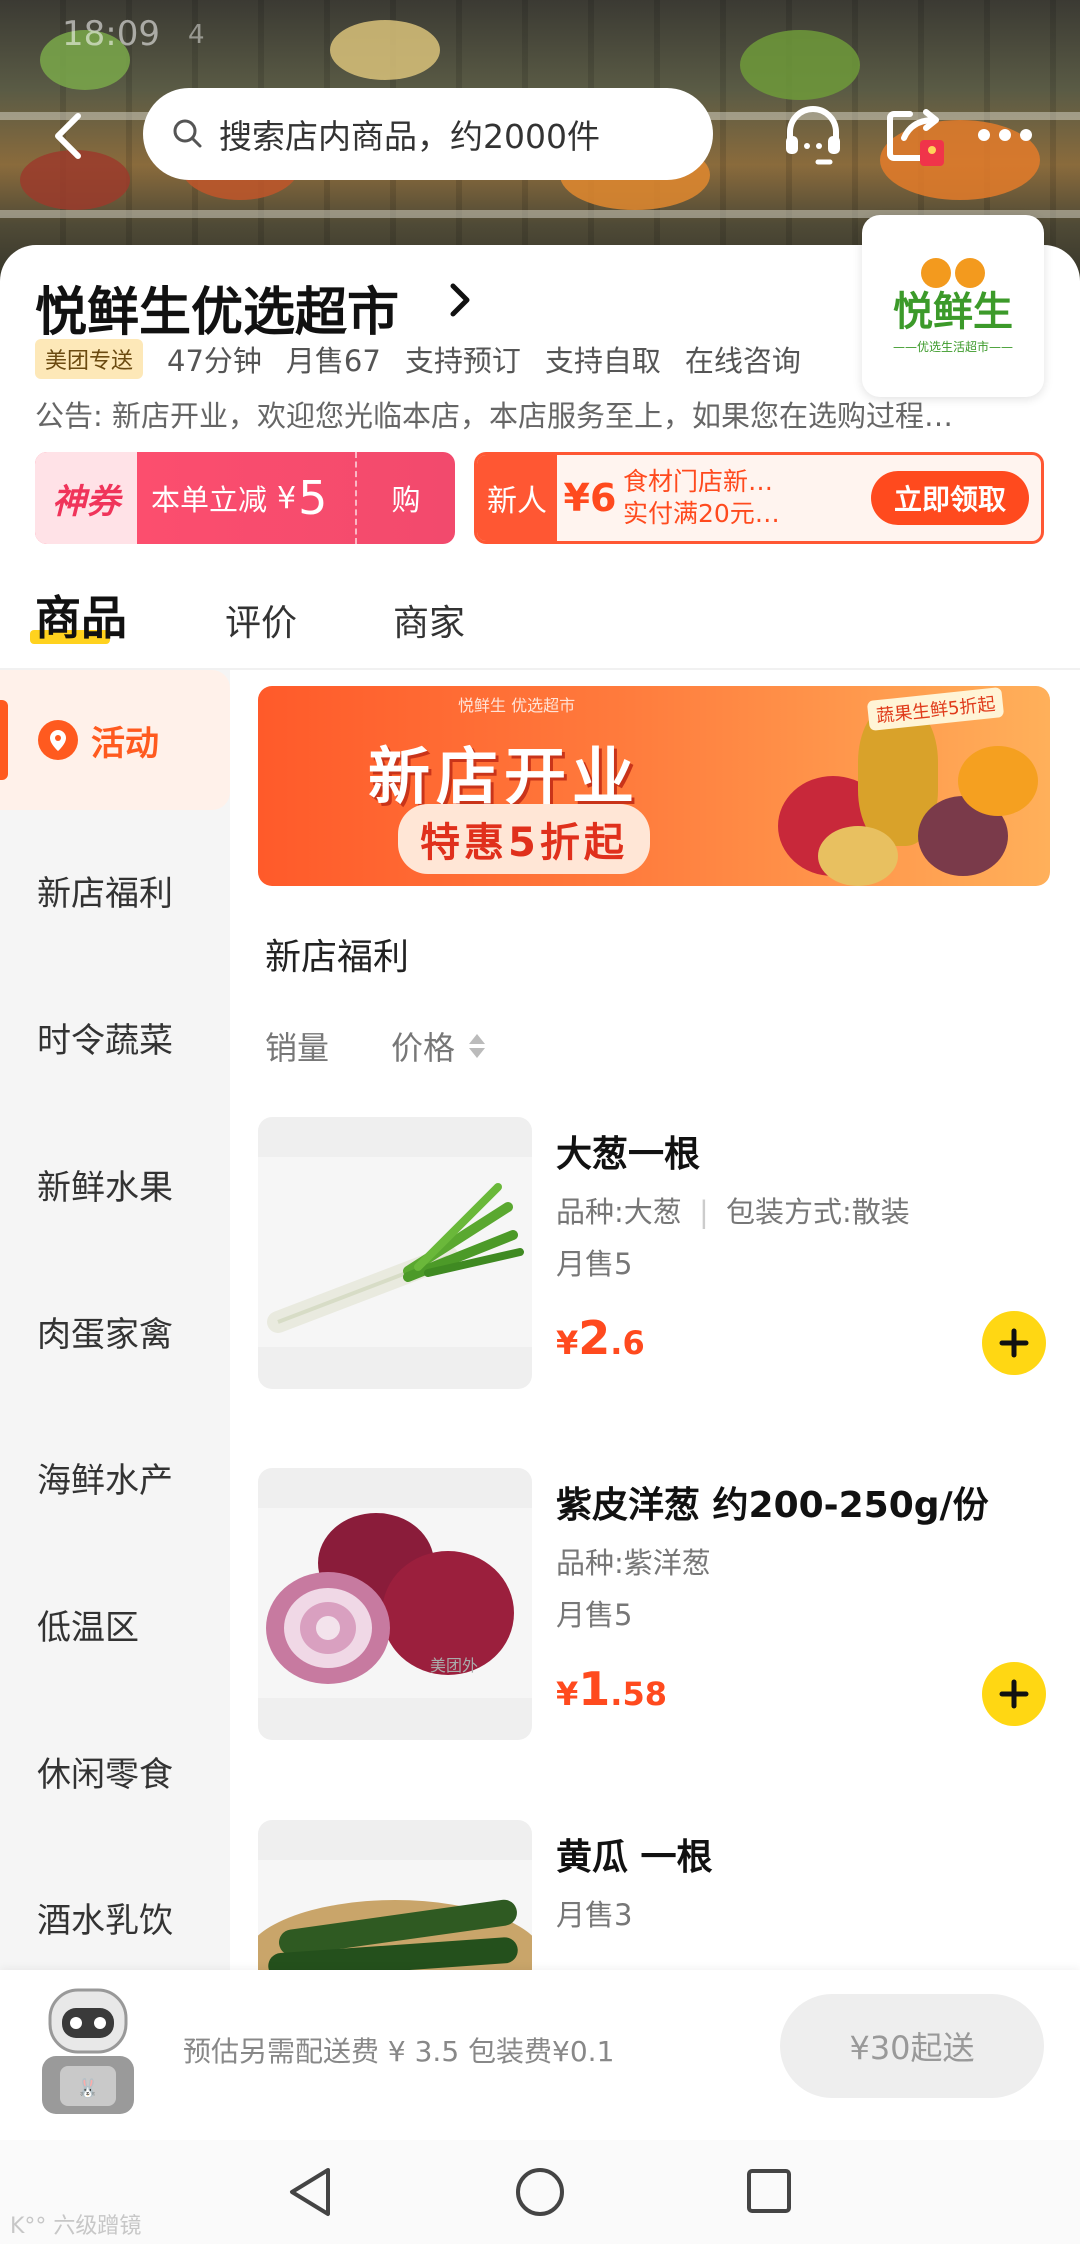 The height and width of the screenshot is (2244, 1080). I want to click on product-card: 黄瓜 一根 月售3, so click(658, 1895).